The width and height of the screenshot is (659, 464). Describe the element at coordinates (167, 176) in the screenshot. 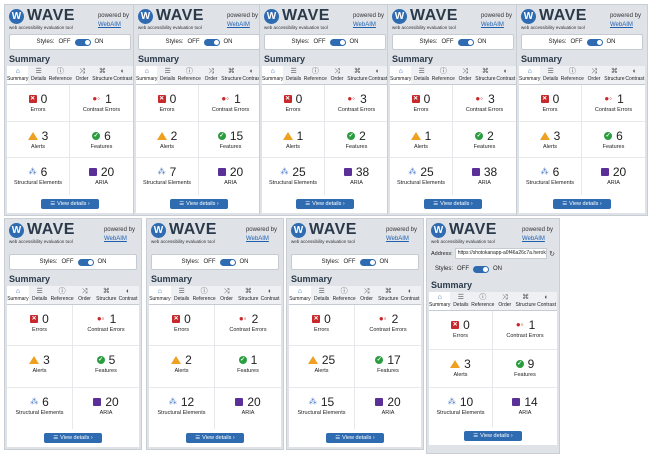

I see `structure-stat: ⁂ 7 Structural Elements` at that location.